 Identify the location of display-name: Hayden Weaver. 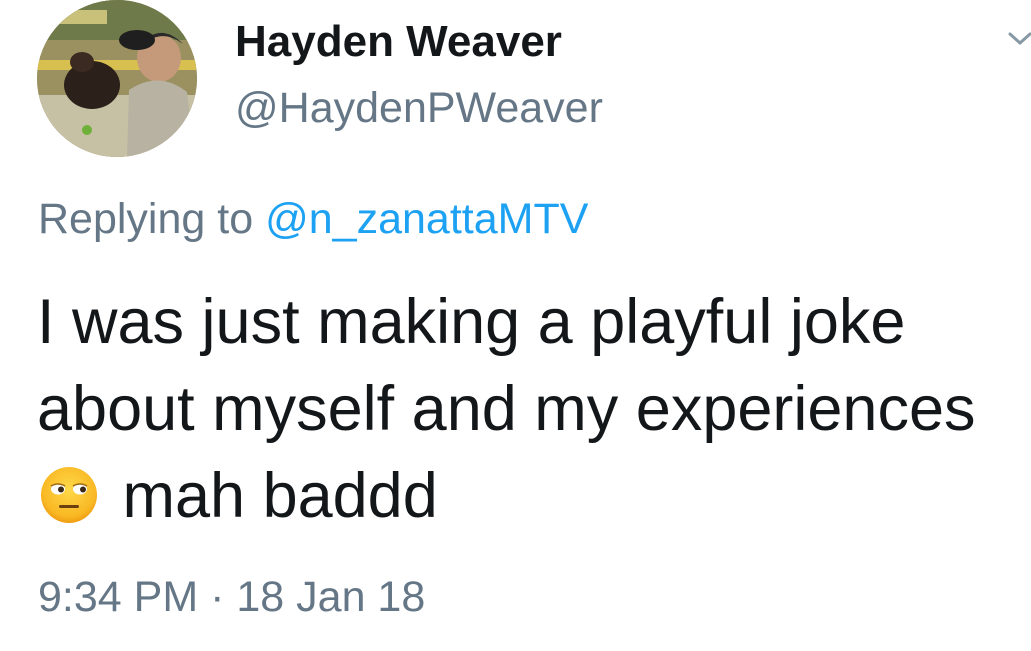
(398, 42).